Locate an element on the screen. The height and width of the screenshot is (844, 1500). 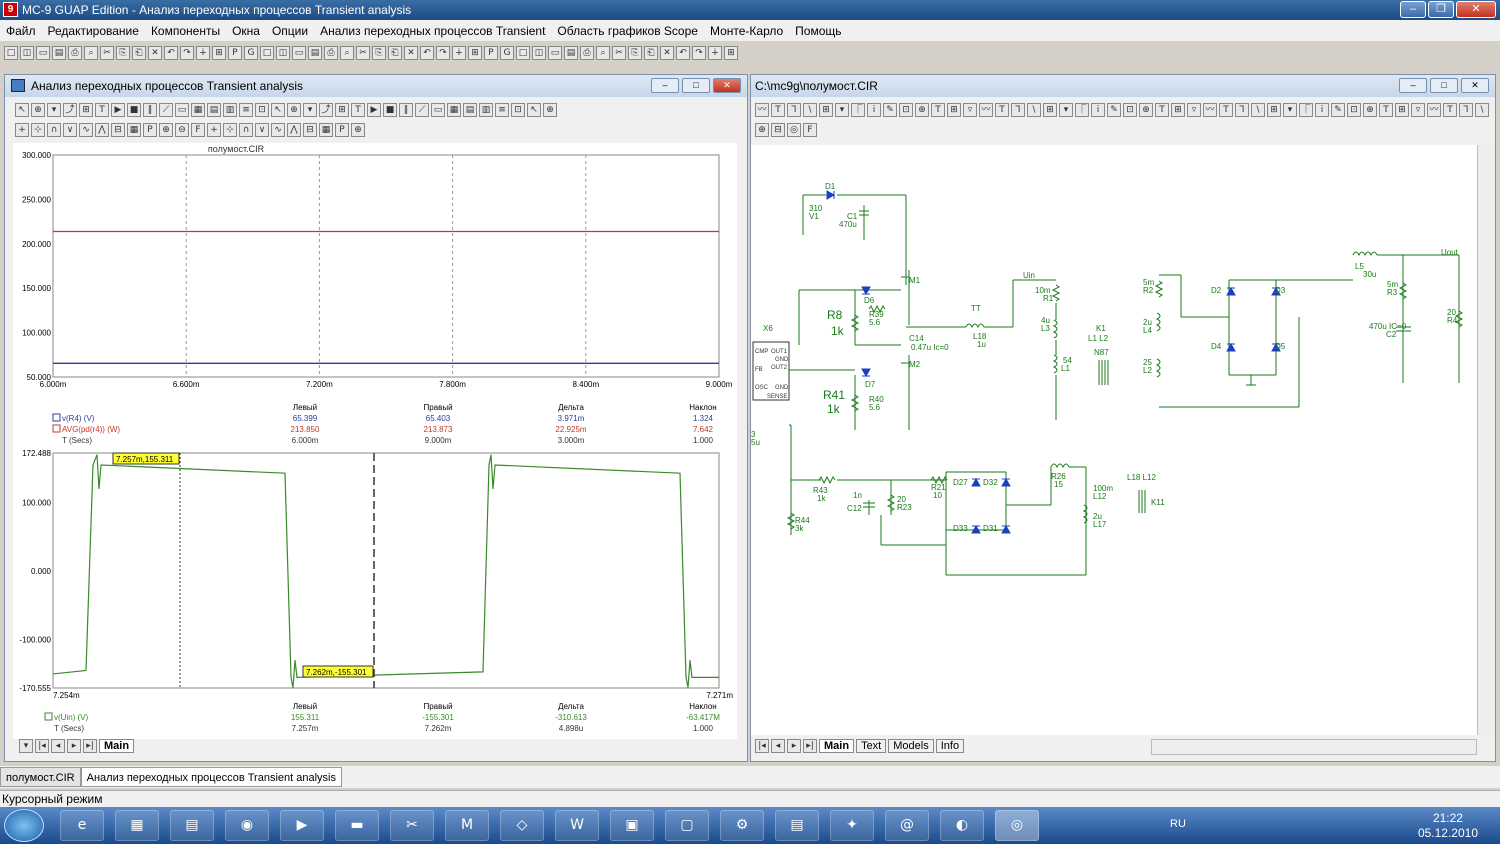
stab-prev-icon: ◂ is located at coordinates (778, 746).